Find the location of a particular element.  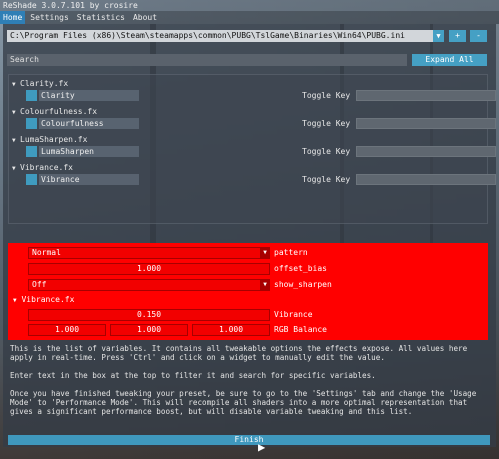

add-preset-button: + is located at coordinates (457, 36).